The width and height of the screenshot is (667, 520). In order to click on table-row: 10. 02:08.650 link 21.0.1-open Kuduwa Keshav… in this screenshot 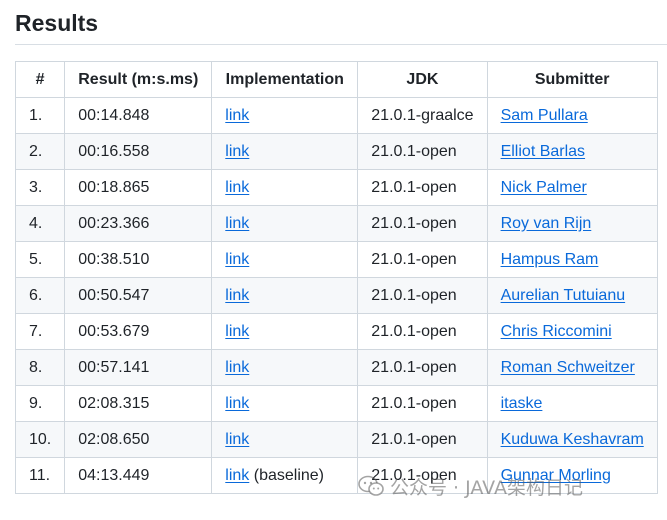, I will do `click(336, 439)`.